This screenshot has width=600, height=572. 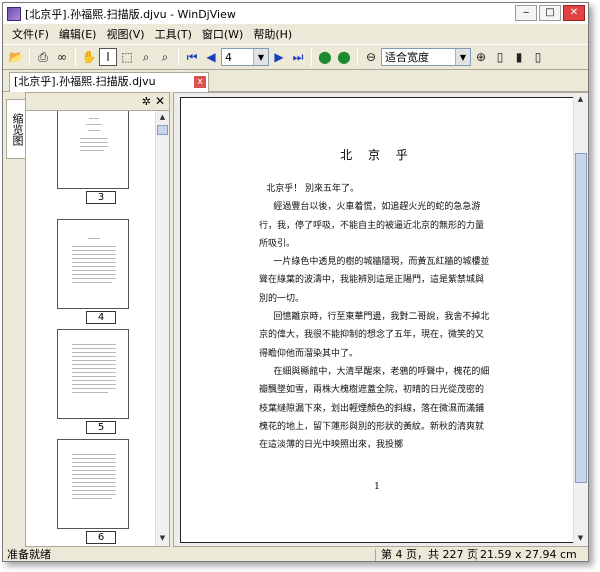 What do you see at coordinates (160, 101) in the screenshot?
I see `close-icon: ✕` at bounding box center [160, 101].